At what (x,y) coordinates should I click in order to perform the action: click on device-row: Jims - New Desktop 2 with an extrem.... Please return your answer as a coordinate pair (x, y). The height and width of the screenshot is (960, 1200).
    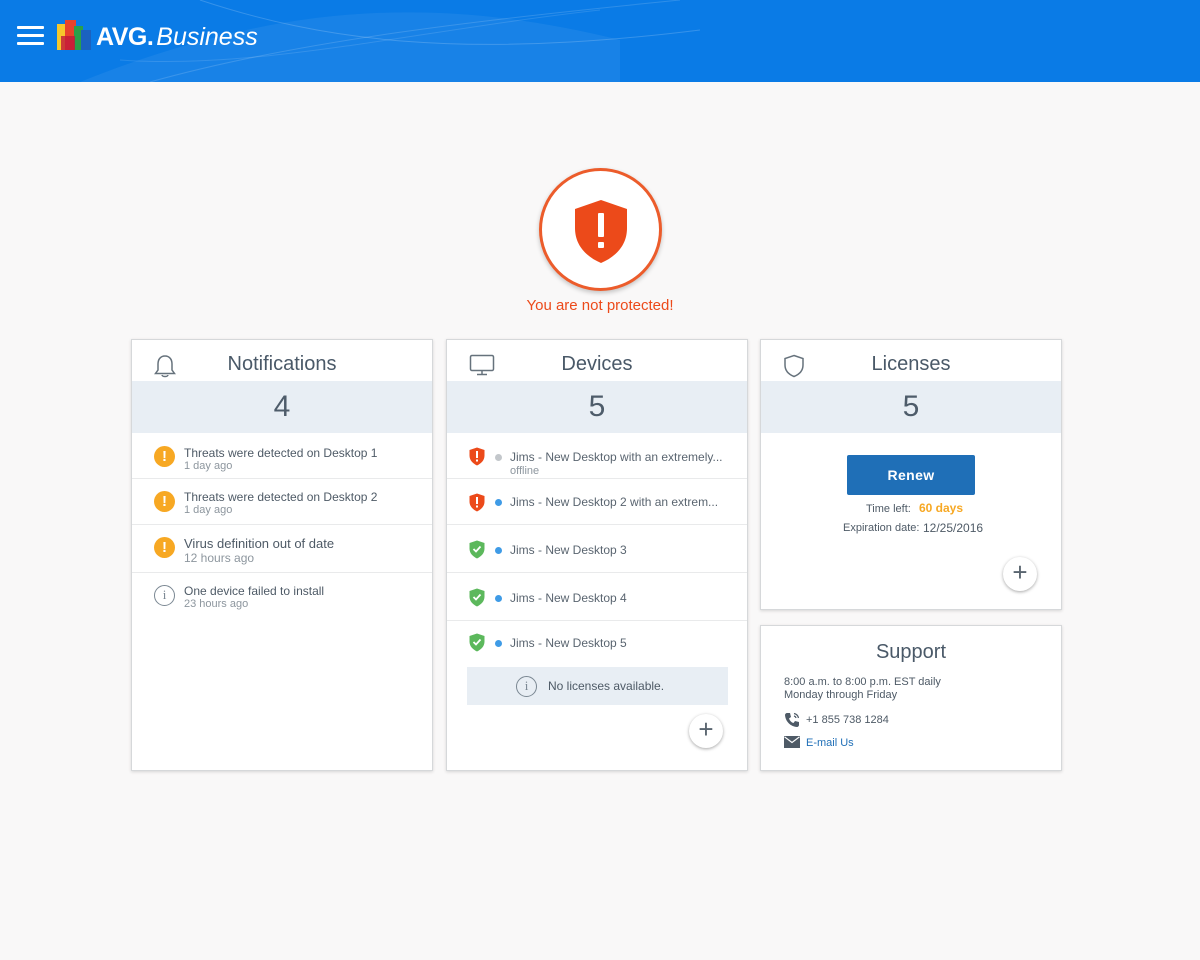
    Looking at the image, I should click on (597, 502).